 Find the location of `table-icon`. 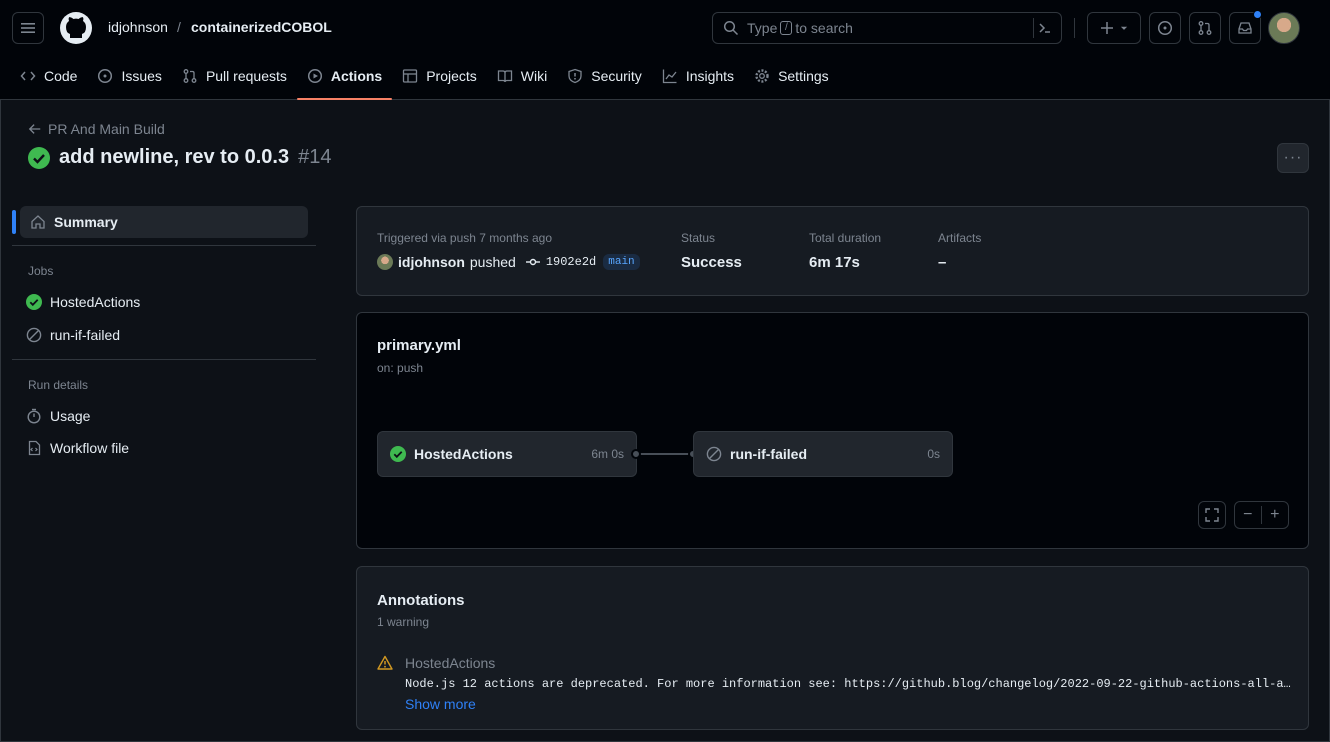

table-icon is located at coordinates (410, 76).